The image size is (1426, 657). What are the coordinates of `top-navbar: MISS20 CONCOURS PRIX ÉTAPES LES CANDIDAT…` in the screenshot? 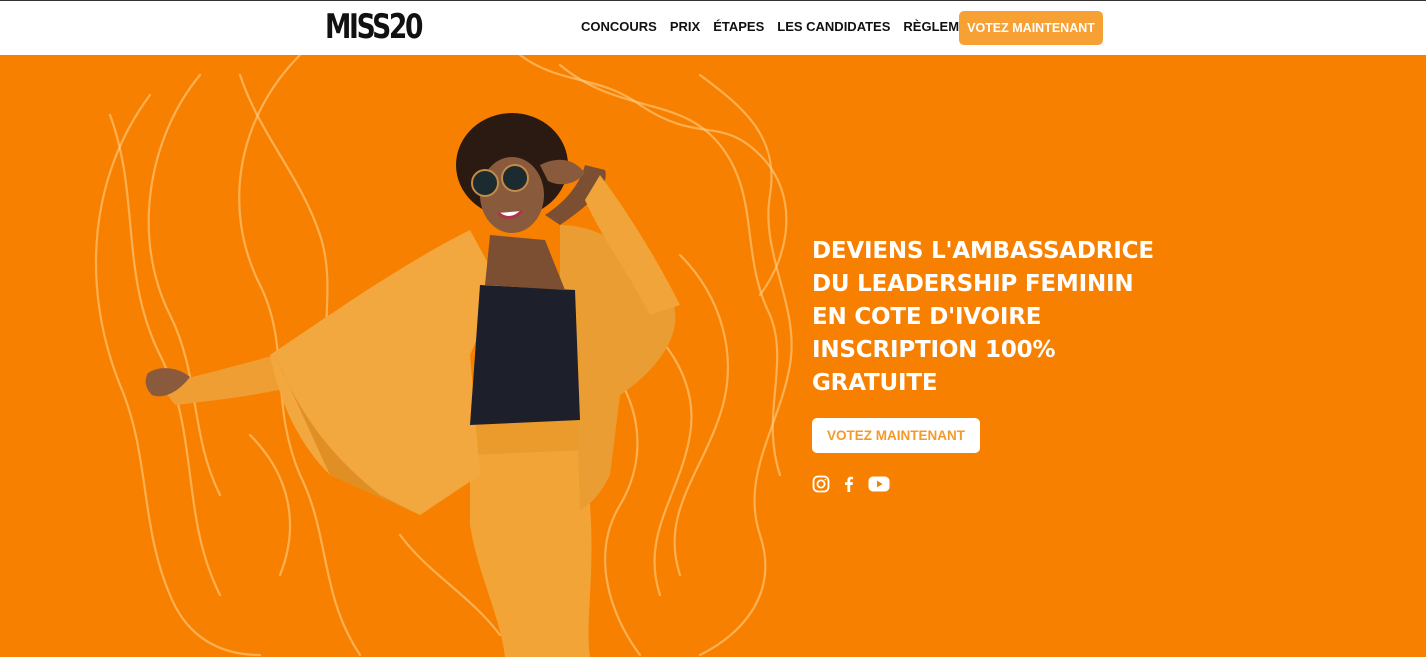 It's located at (713, 27).